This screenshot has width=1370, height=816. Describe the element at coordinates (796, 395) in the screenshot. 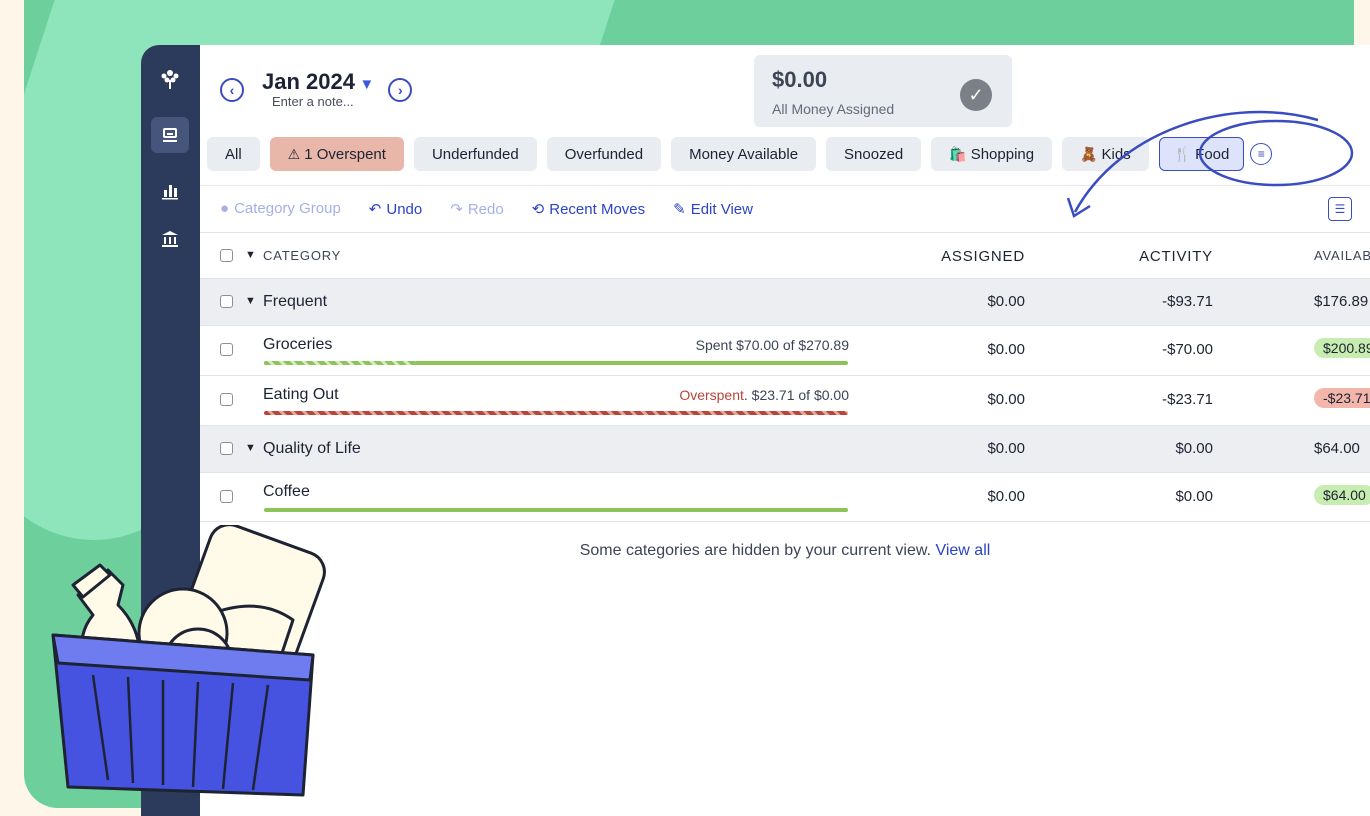

I see `overspent-amount: . $23.71 of $0.00` at that location.